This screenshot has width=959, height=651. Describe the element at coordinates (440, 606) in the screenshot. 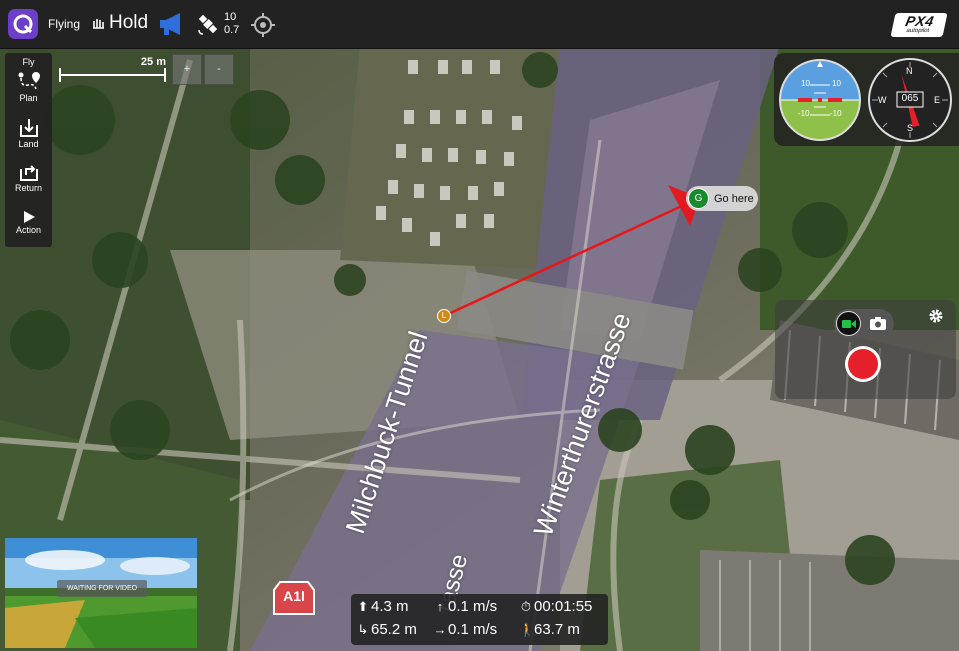

I see `arrow-up-icon: ↑` at that location.